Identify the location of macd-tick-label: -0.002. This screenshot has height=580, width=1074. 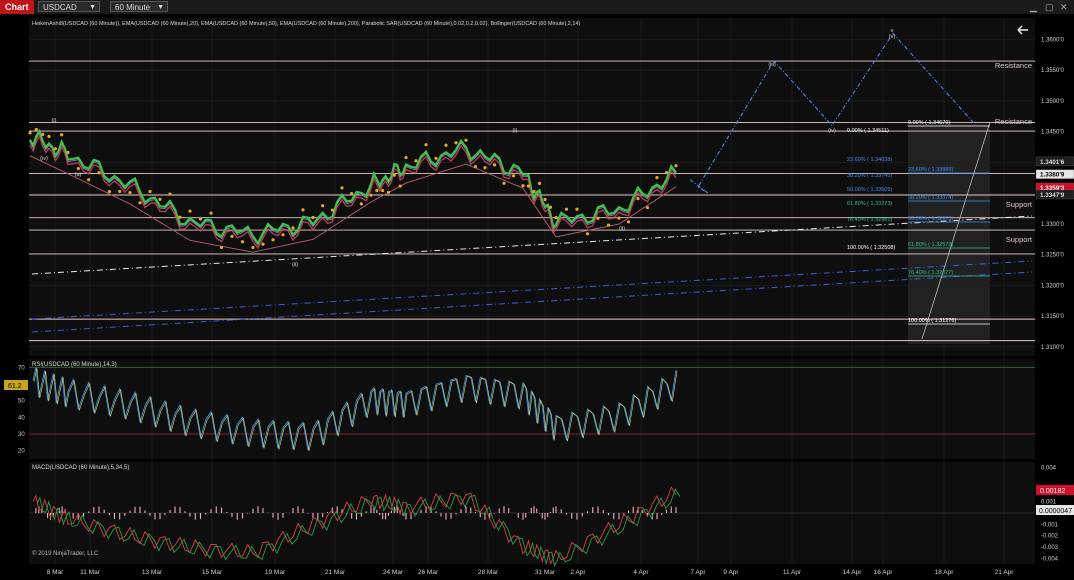
(1050, 537).